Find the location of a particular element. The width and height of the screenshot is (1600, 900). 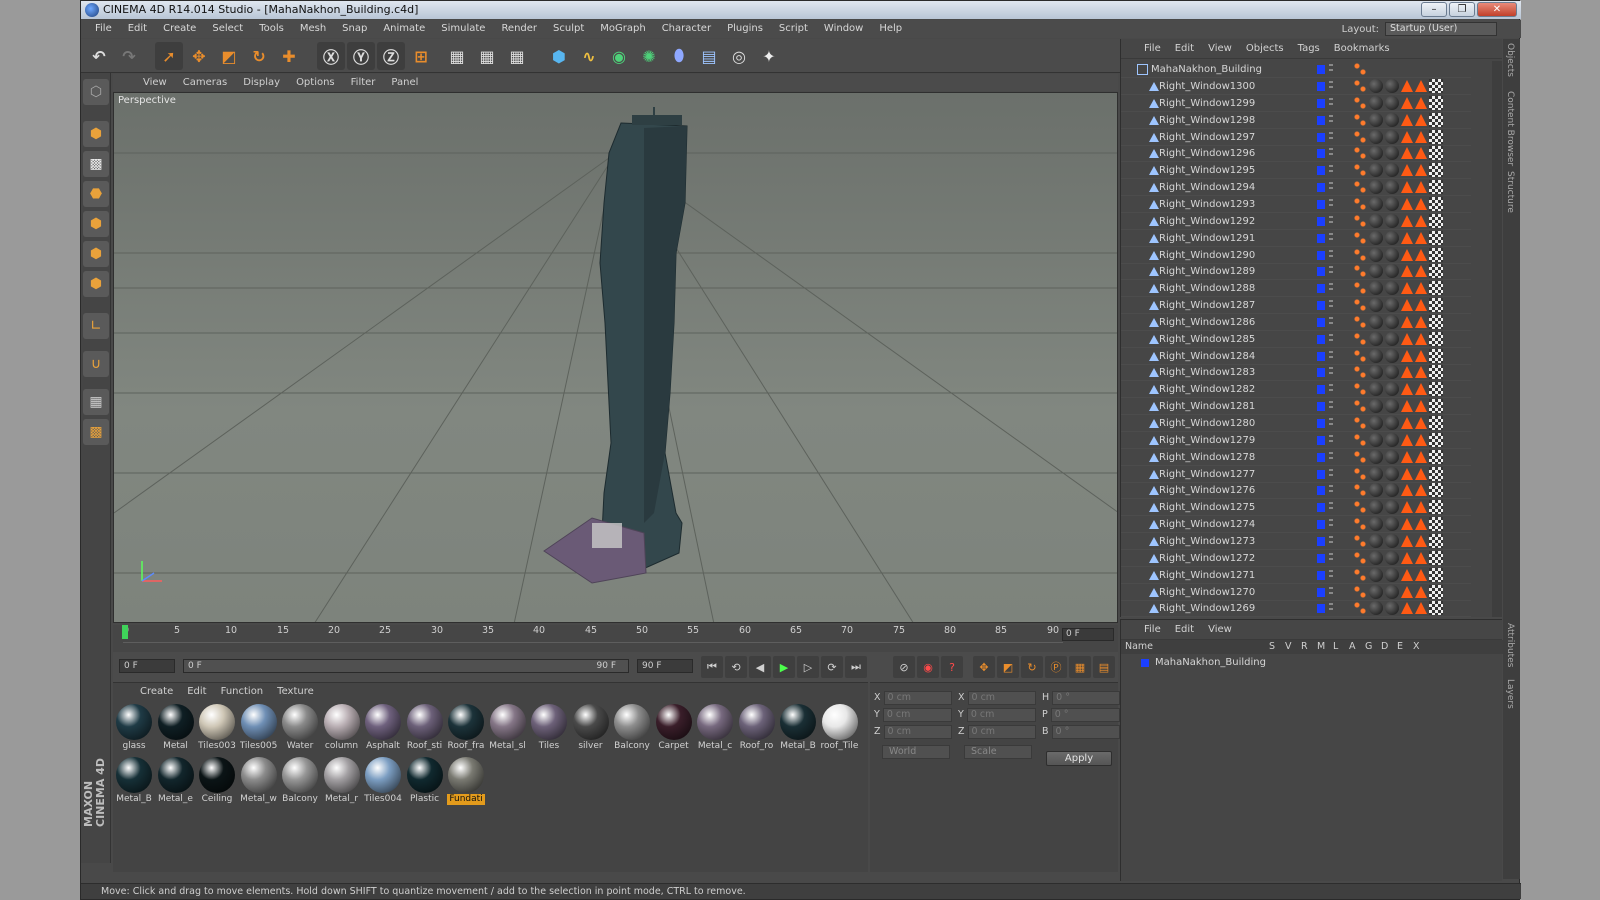

tab-attributes: Attributes is located at coordinates (1510, 645).